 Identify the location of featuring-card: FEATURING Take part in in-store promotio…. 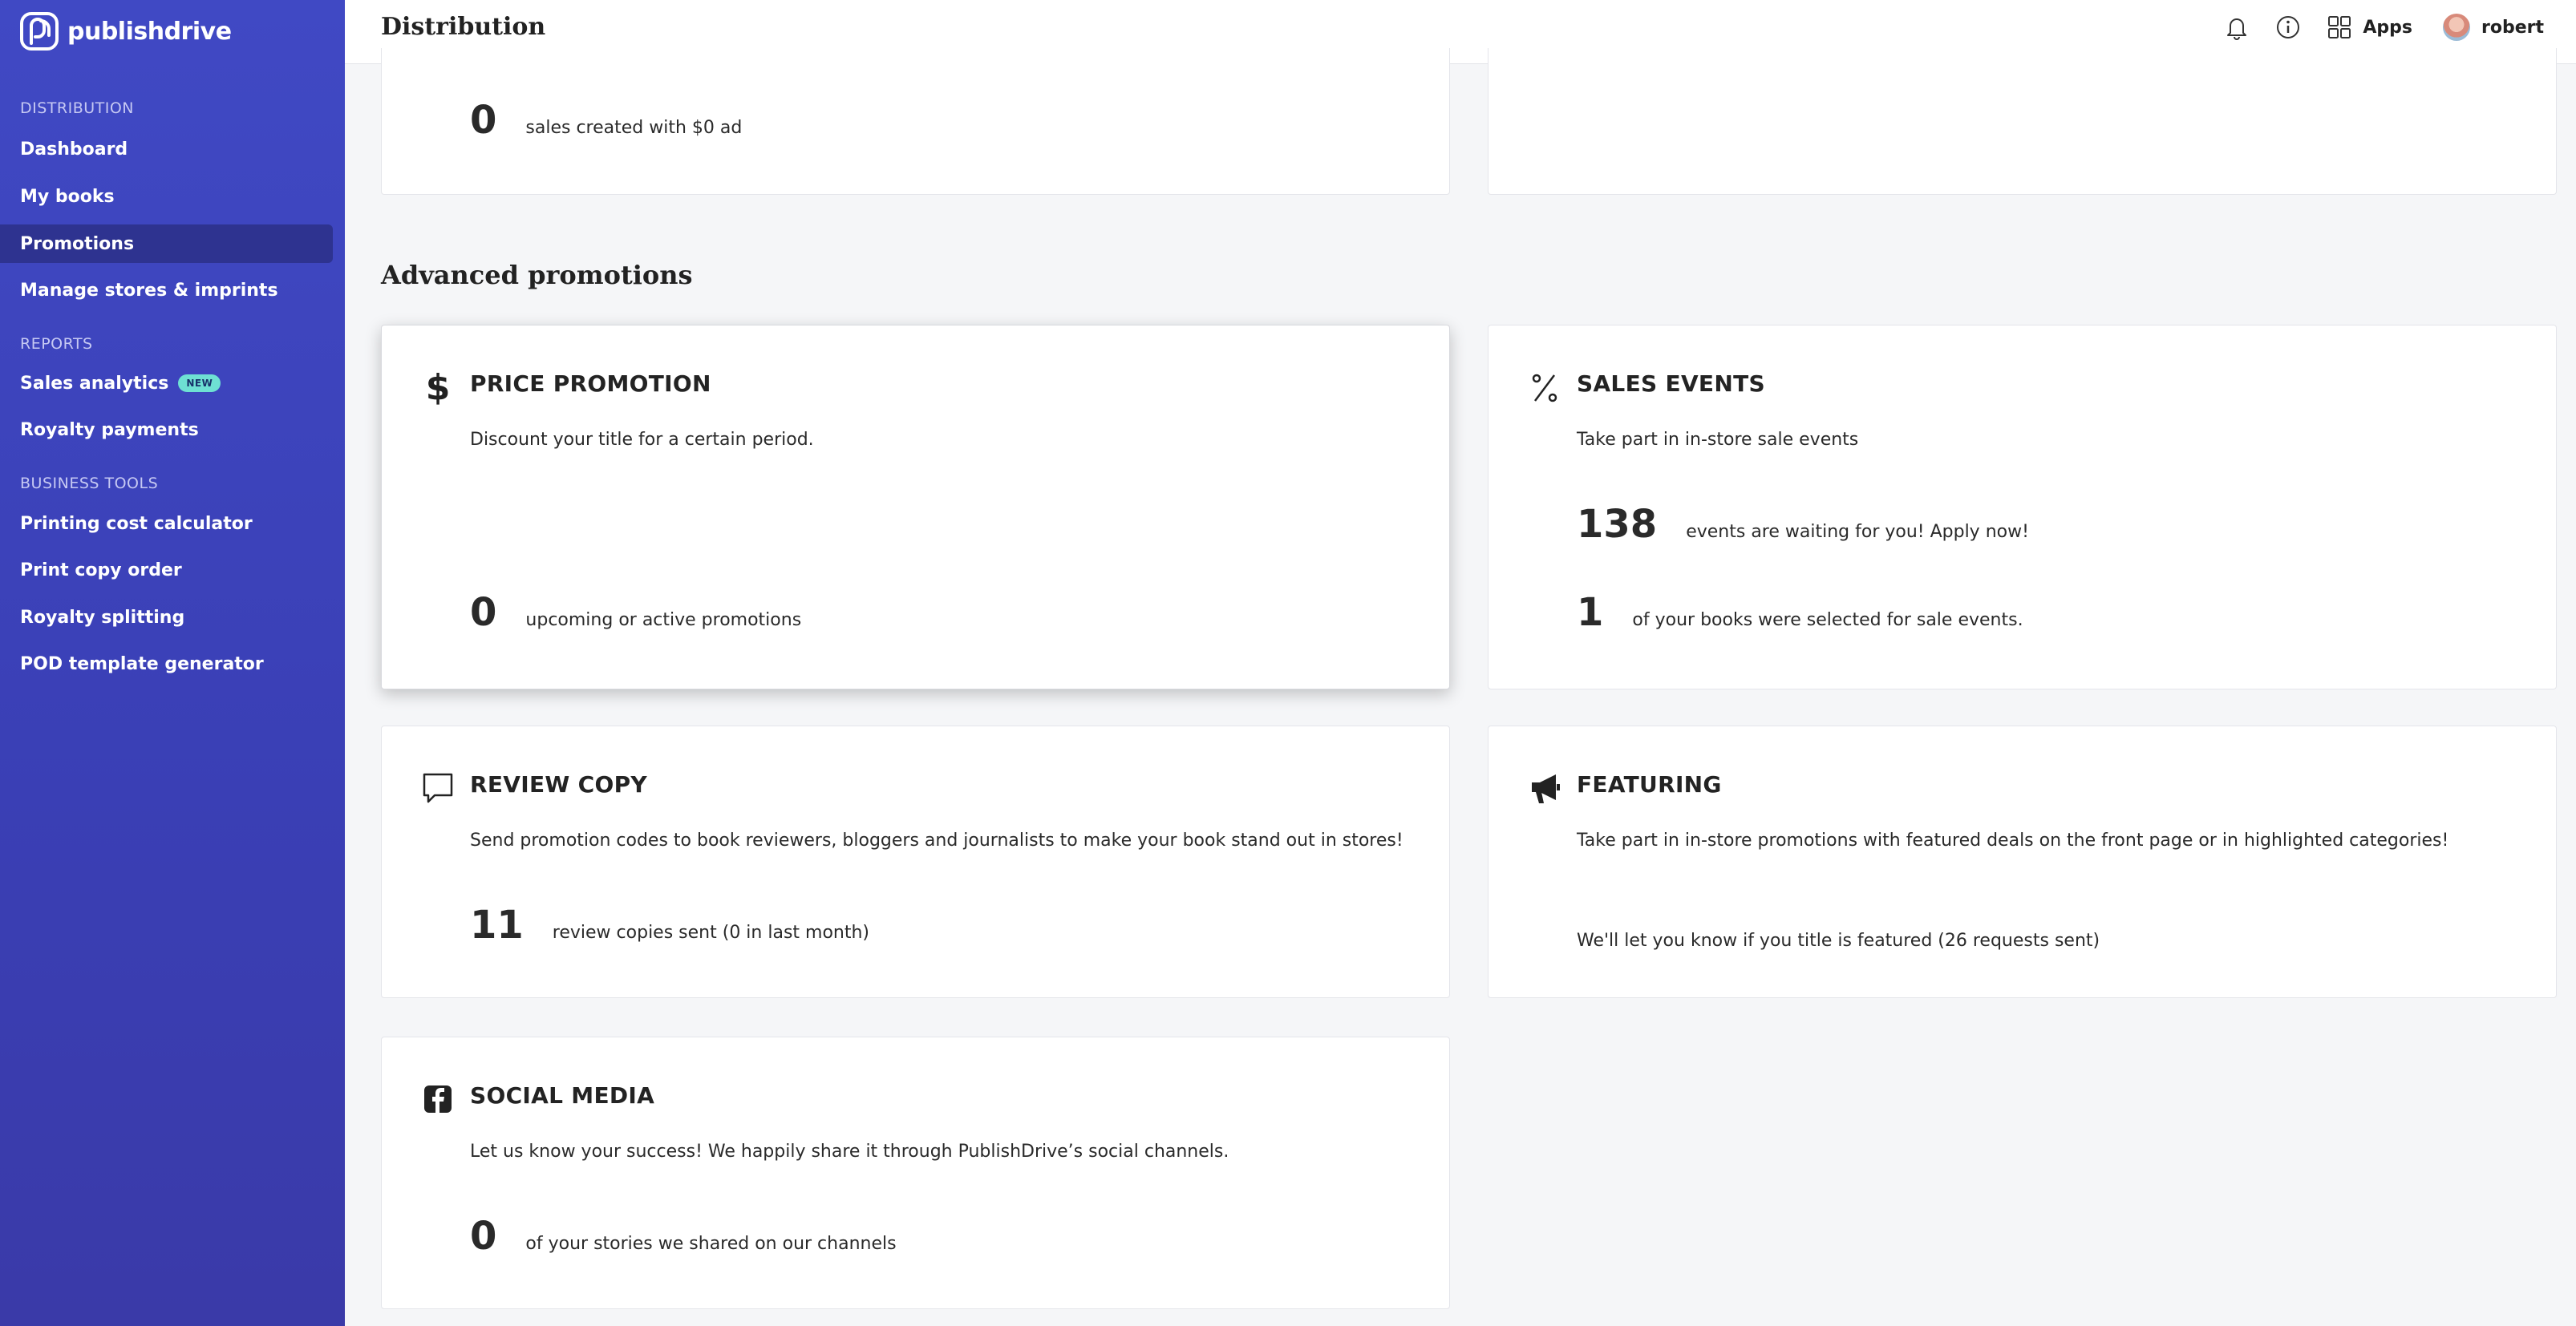
(2022, 862).